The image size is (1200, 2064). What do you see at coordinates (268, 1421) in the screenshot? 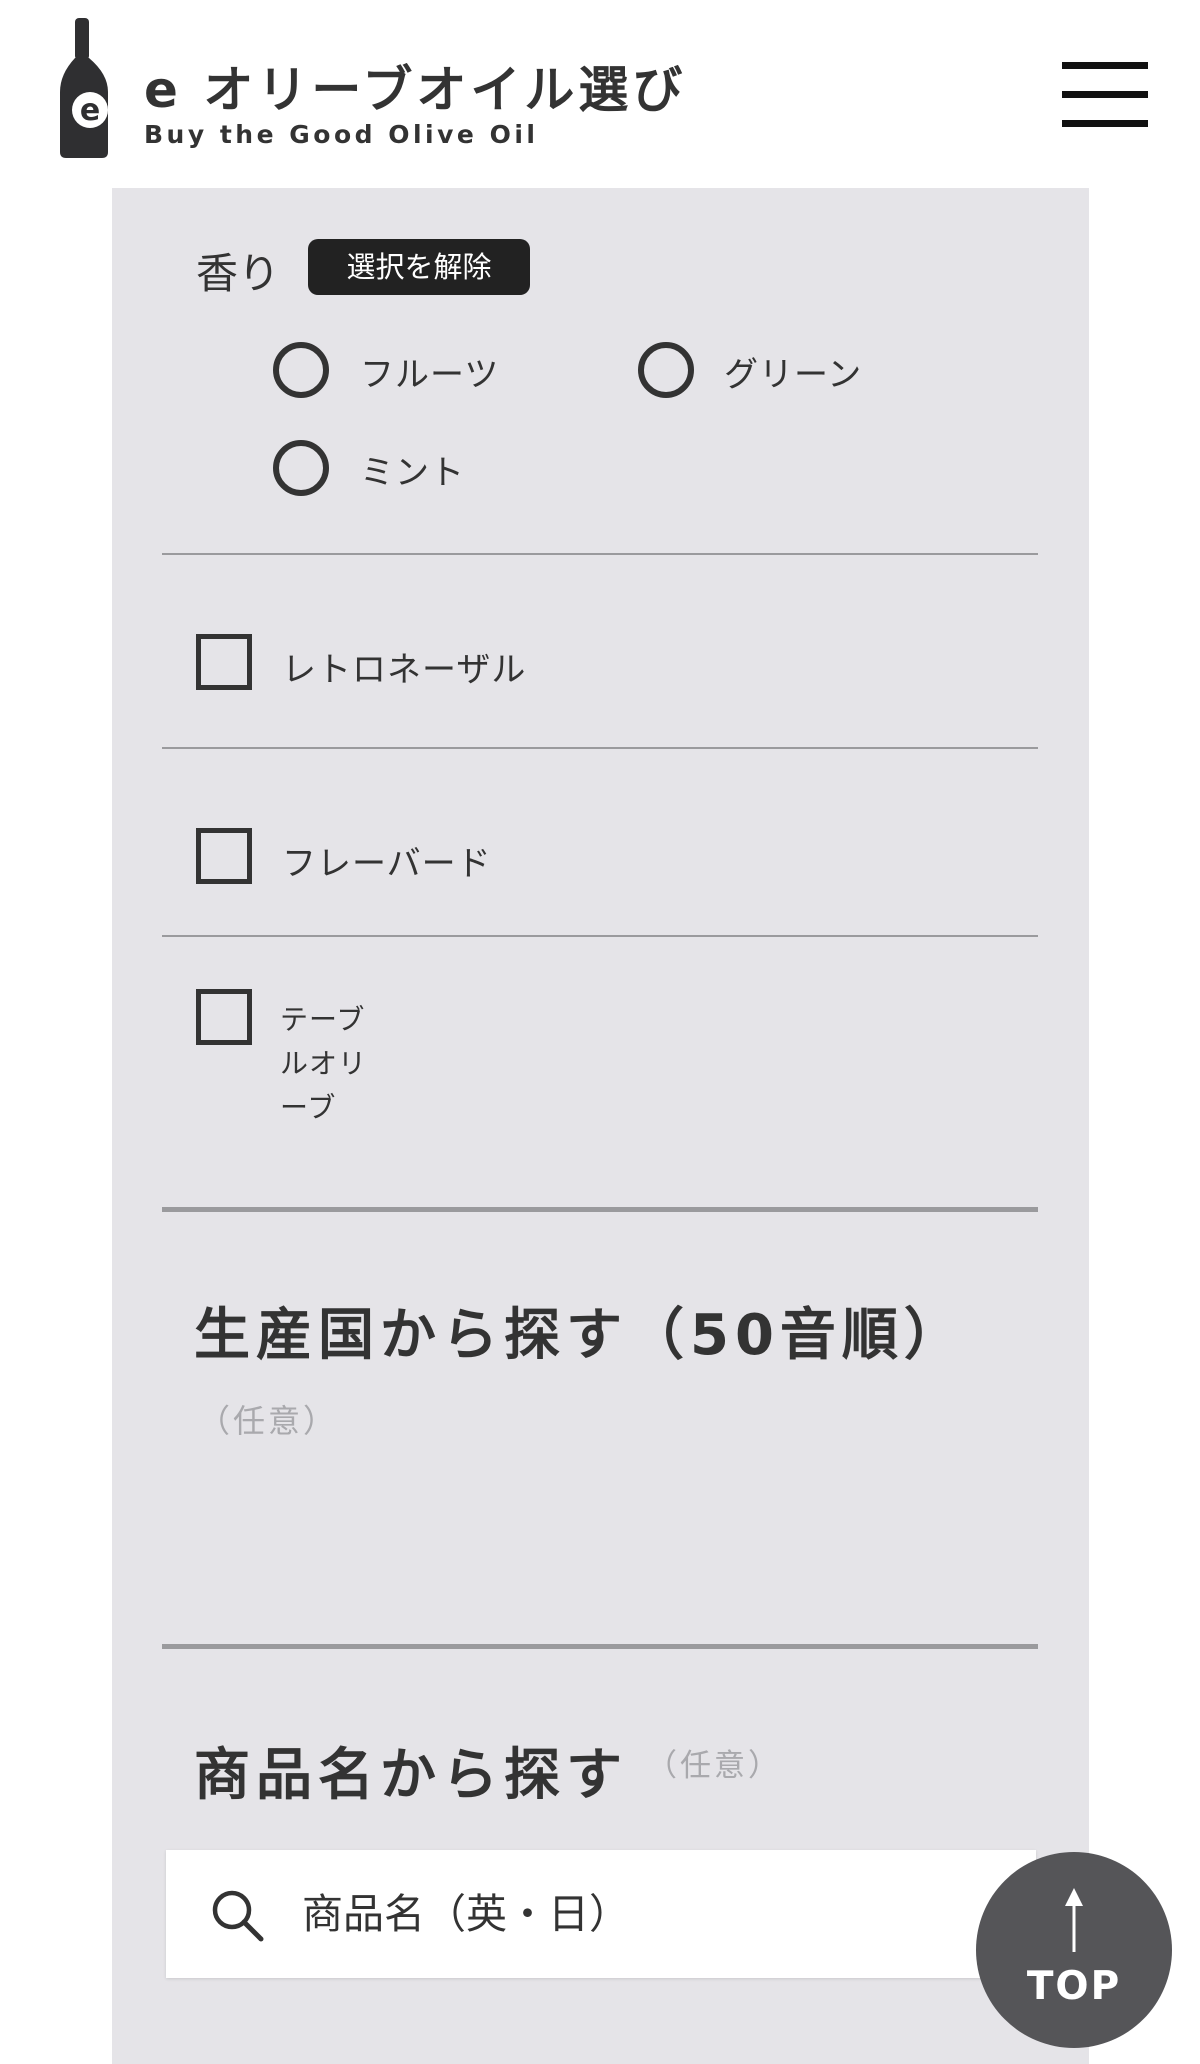
I see `country-optional-note: （任意）` at bounding box center [268, 1421].